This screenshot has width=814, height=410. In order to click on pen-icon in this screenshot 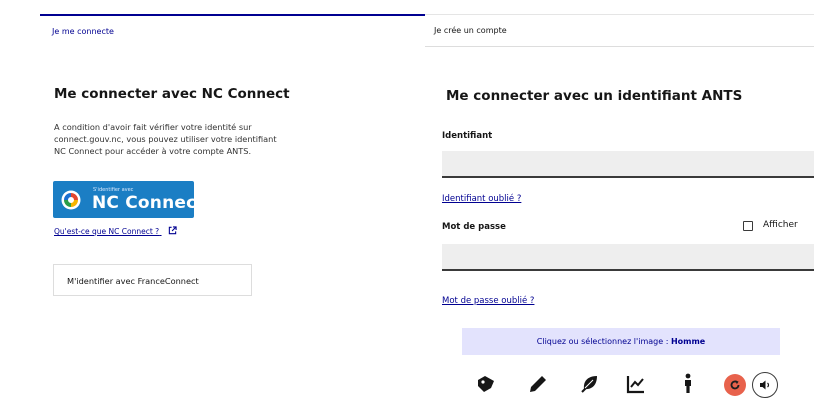, I will do `click(538, 384)`.